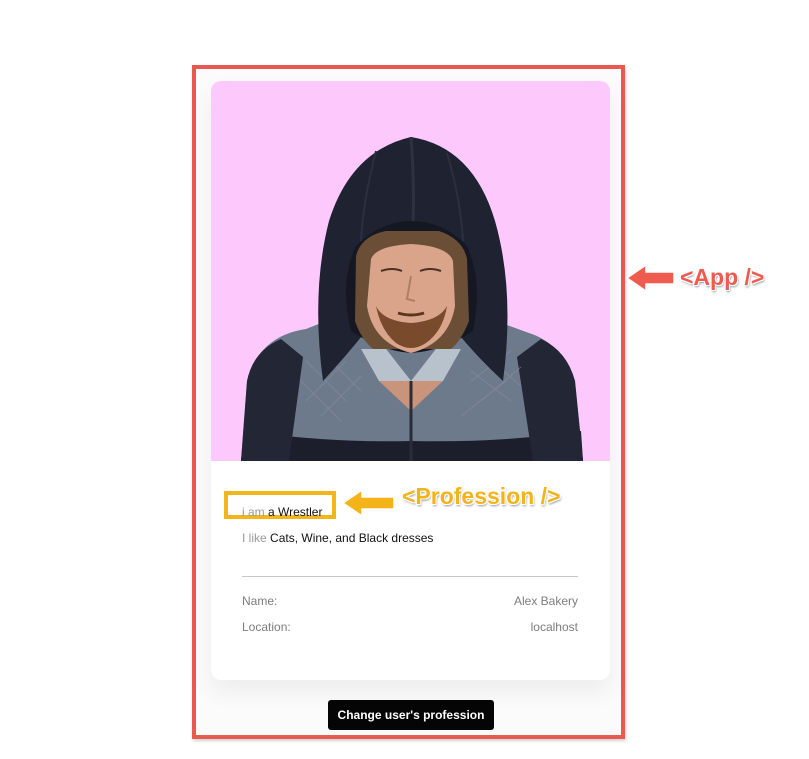 The height and width of the screenshot is (759, 809). I want to click on name-value: Alex Bakery, so click(545, 601).